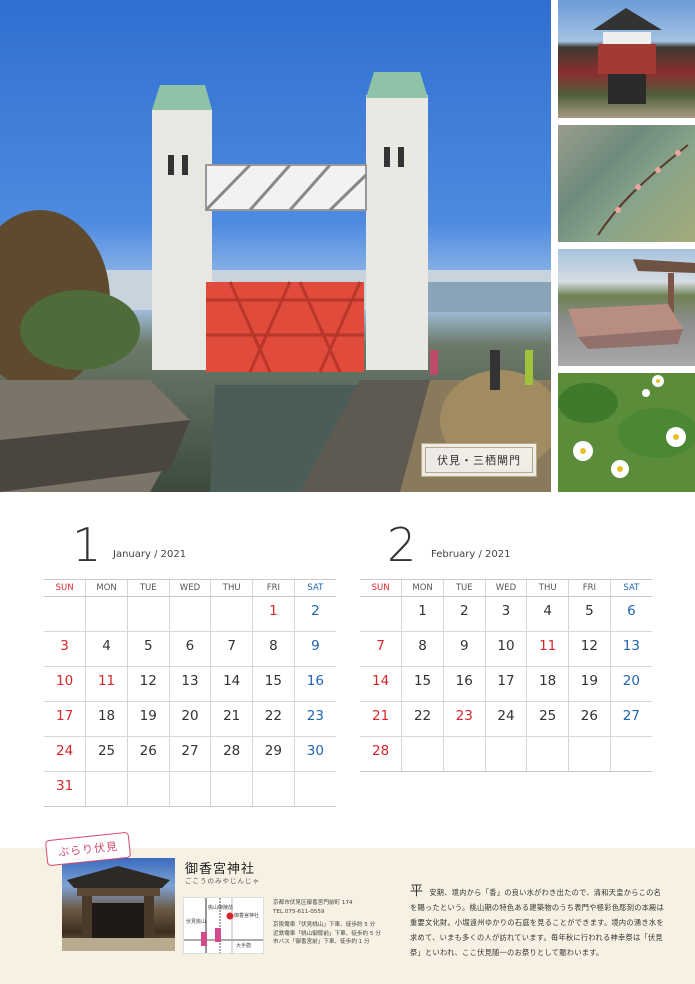 This screenshot has width=695, height=984. What do you see at coordinates (106, 754) in the screenshot?
I see `day-cell: 25` at bounding box center [106, 754].